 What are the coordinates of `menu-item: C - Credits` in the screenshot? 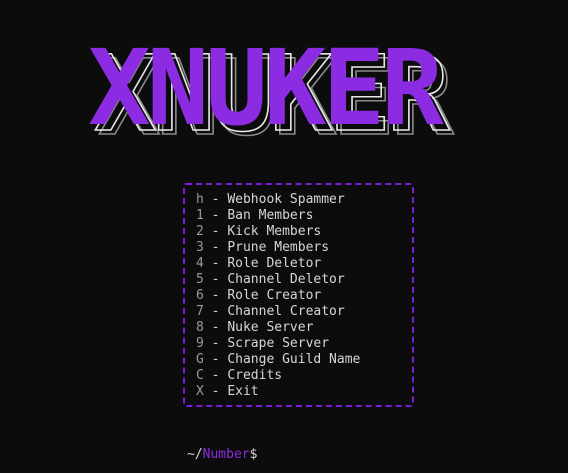 It's located at (278, 376).